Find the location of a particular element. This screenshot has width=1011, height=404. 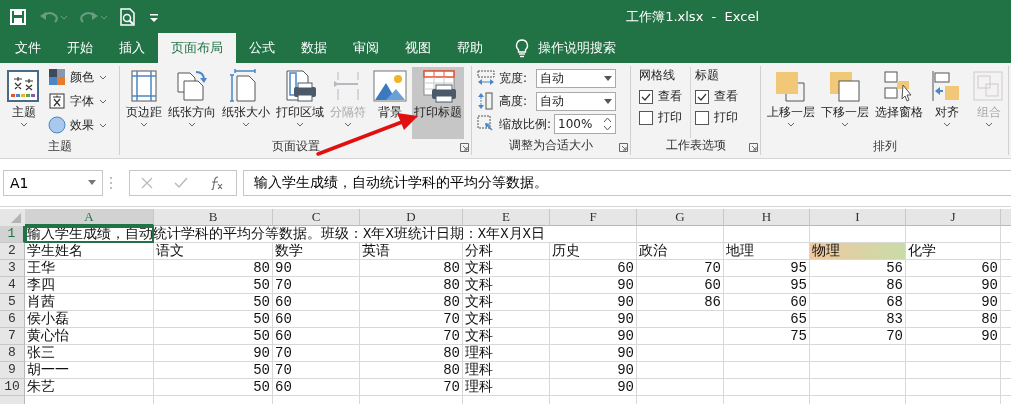

formula-input: 输入学生成绩，自动统计学科的平均分等数据。 is located at coordinates (627, 182).